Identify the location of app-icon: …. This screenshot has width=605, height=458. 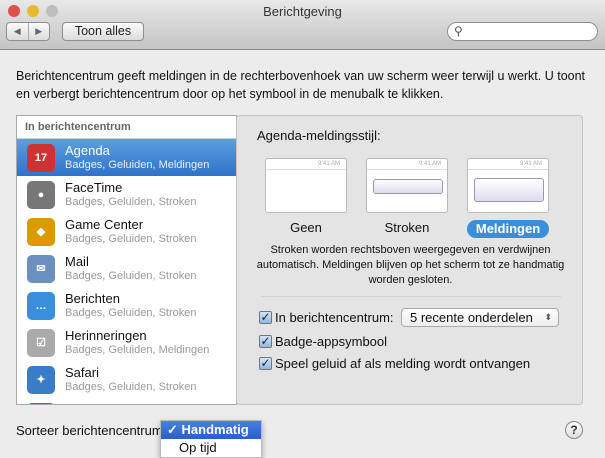
(41, 305).